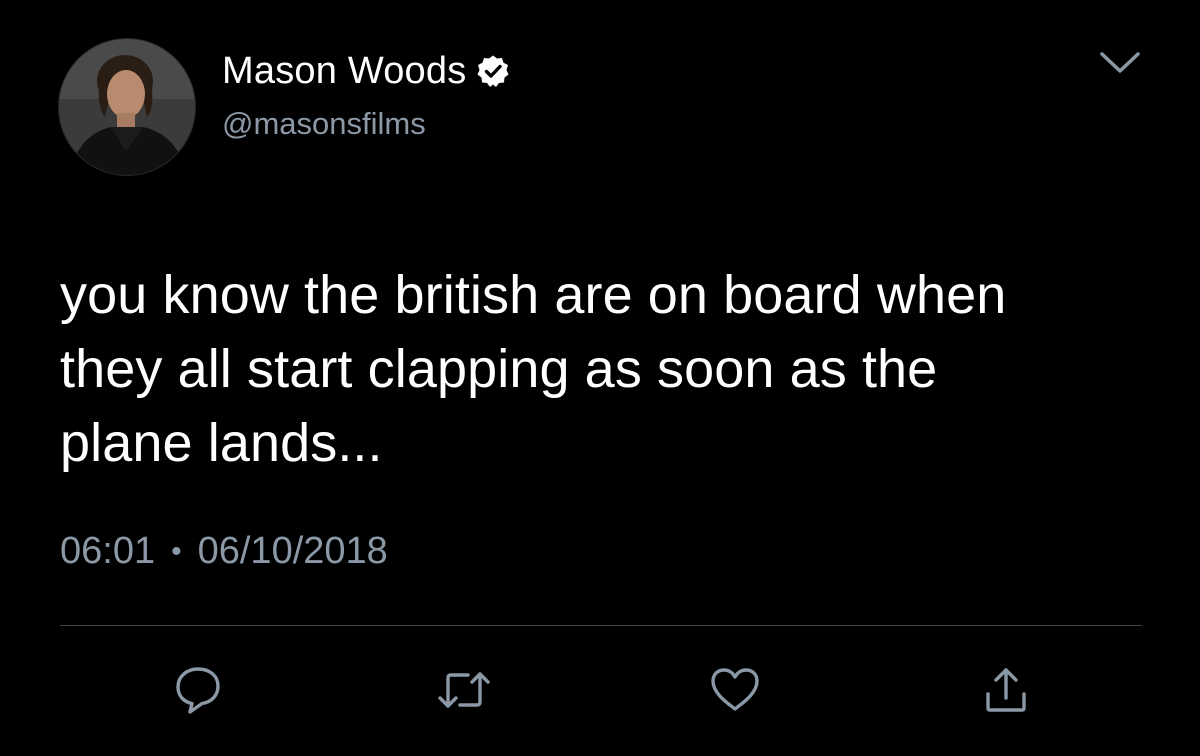  I want to click on like-button, so click(735, 690).